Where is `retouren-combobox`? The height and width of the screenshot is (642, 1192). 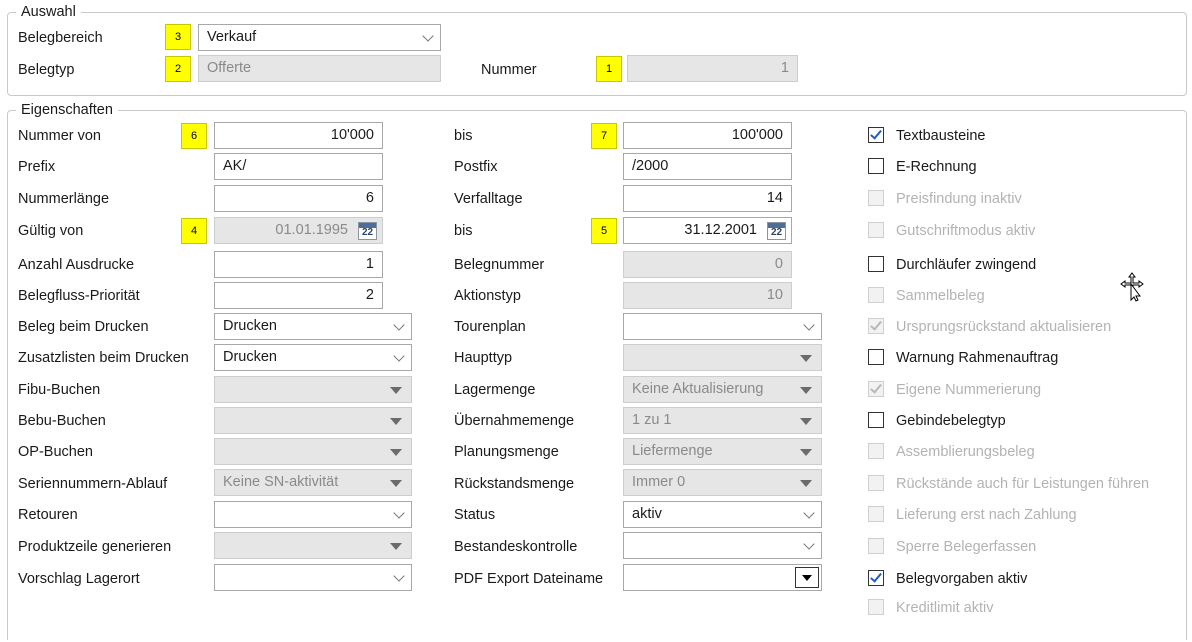
retouren-combobox is located at coordinates (313, 514).